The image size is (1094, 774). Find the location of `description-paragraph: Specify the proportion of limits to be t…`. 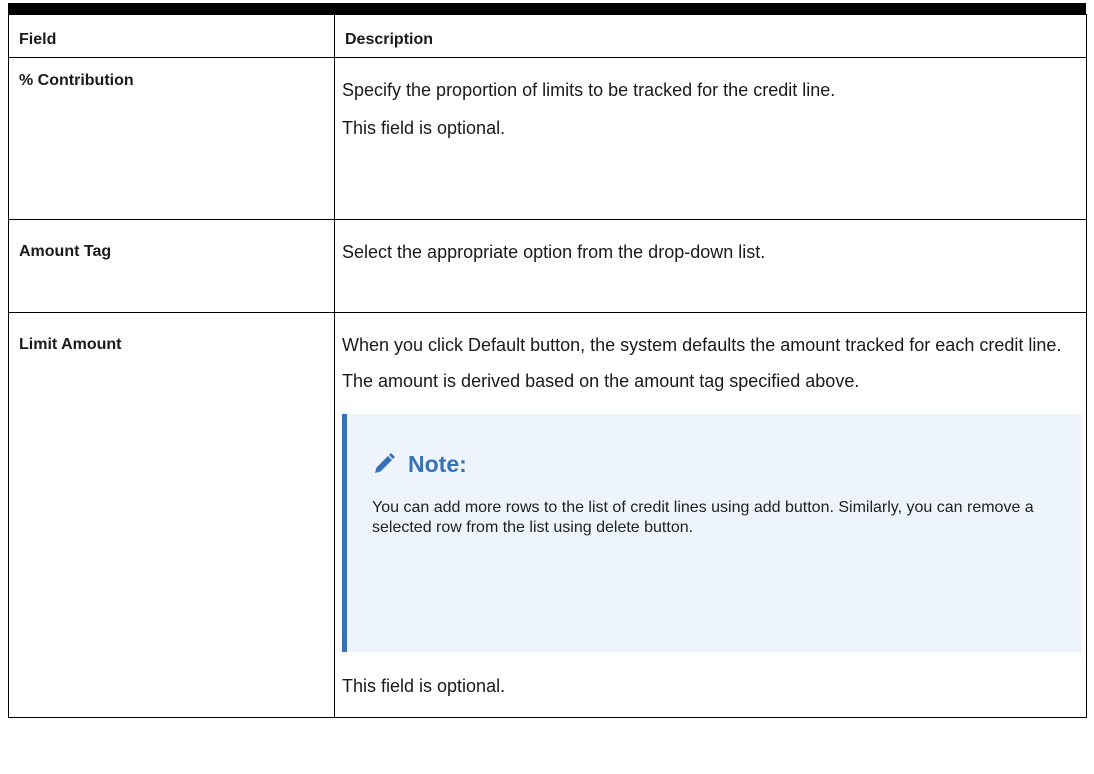

description-paragraph: Specify the proportion of limits to be t… is located at coordinates (589, 90).